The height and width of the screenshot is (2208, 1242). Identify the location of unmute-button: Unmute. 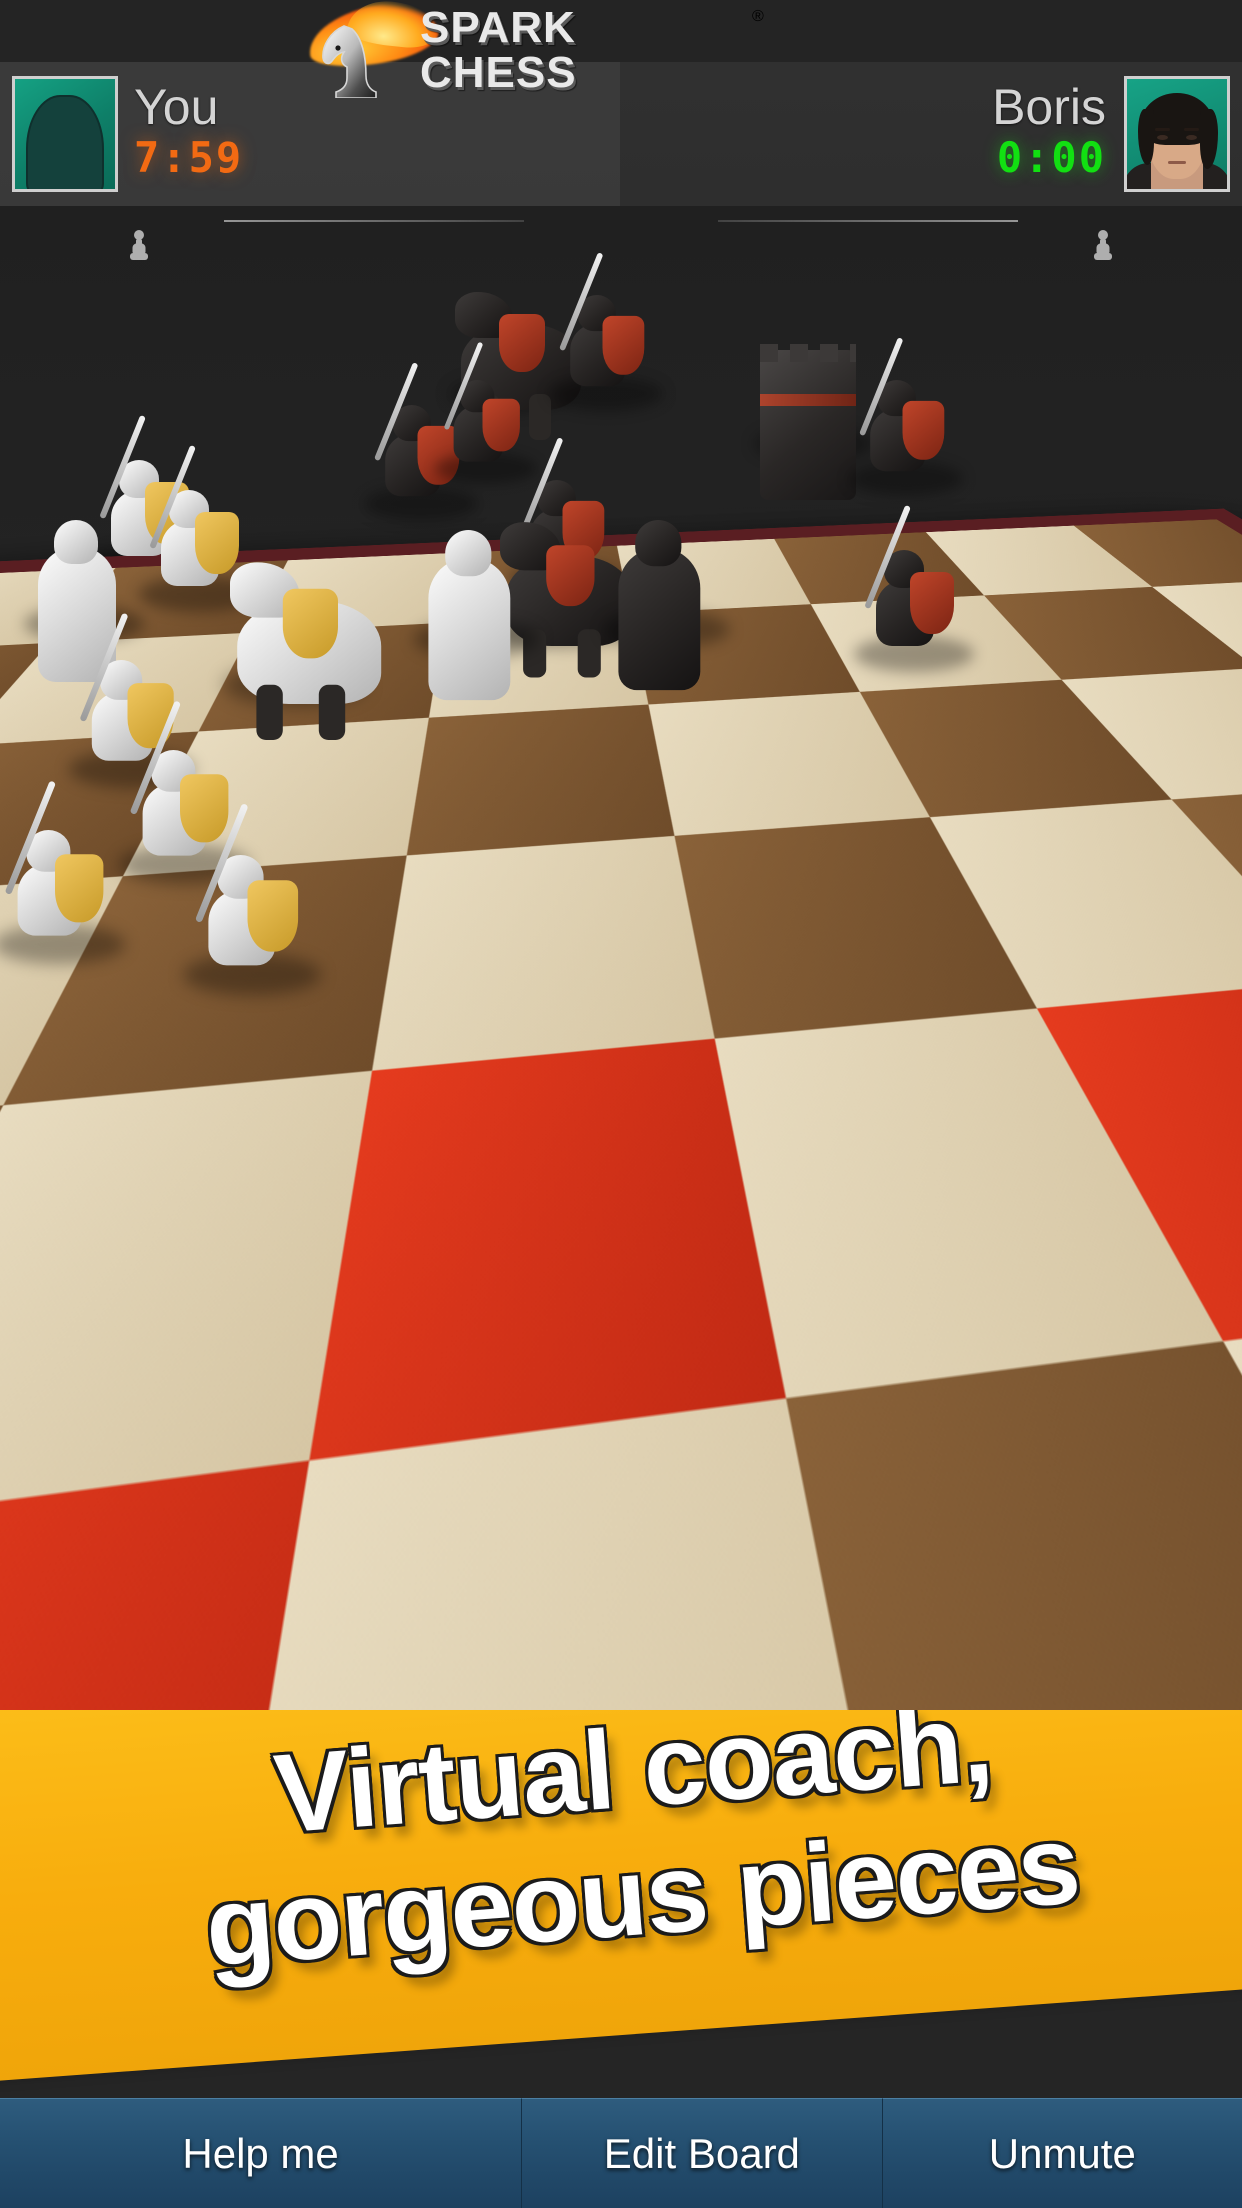
(1062, 2153).